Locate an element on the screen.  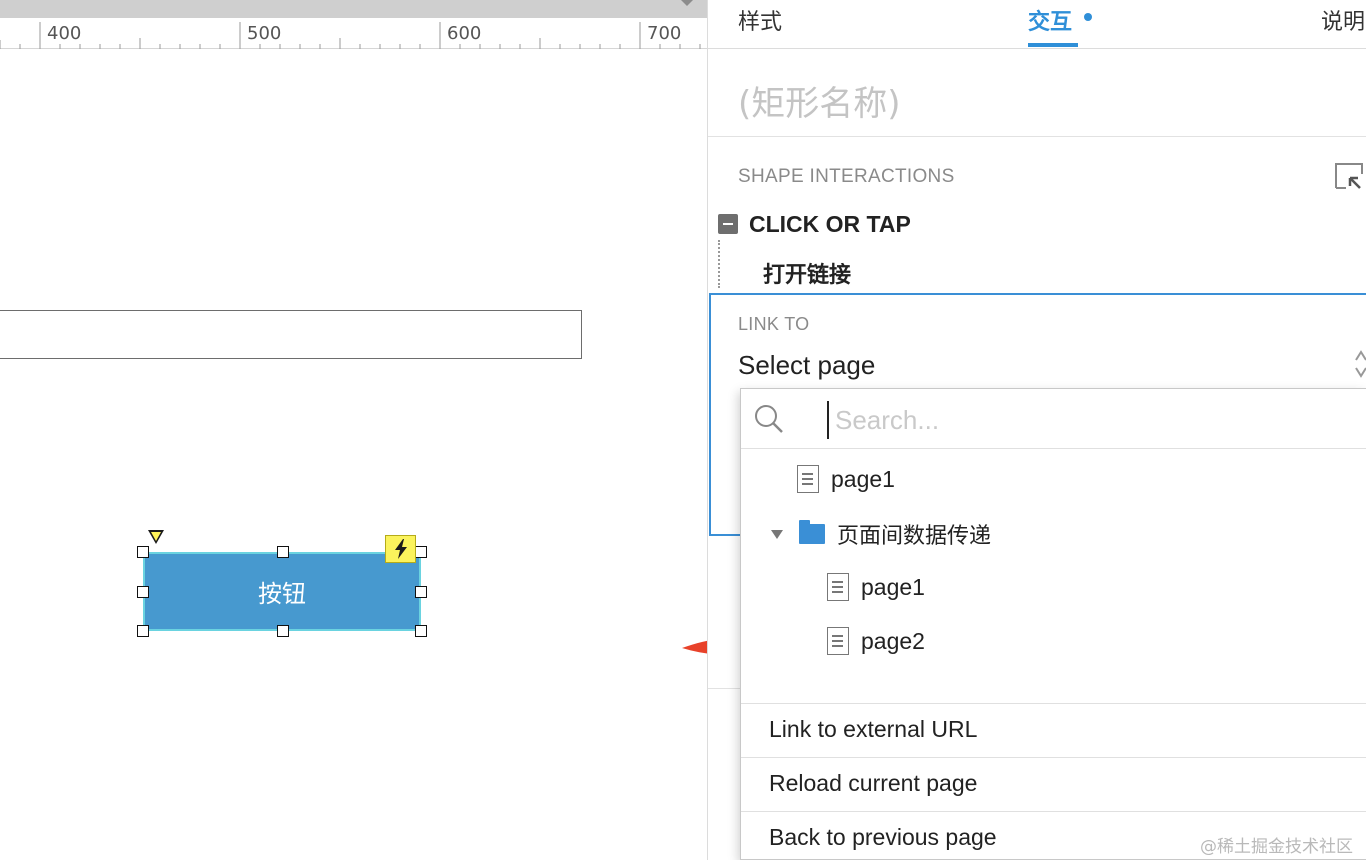
tree-item-label: page2 is located at coordinates (893, 640).